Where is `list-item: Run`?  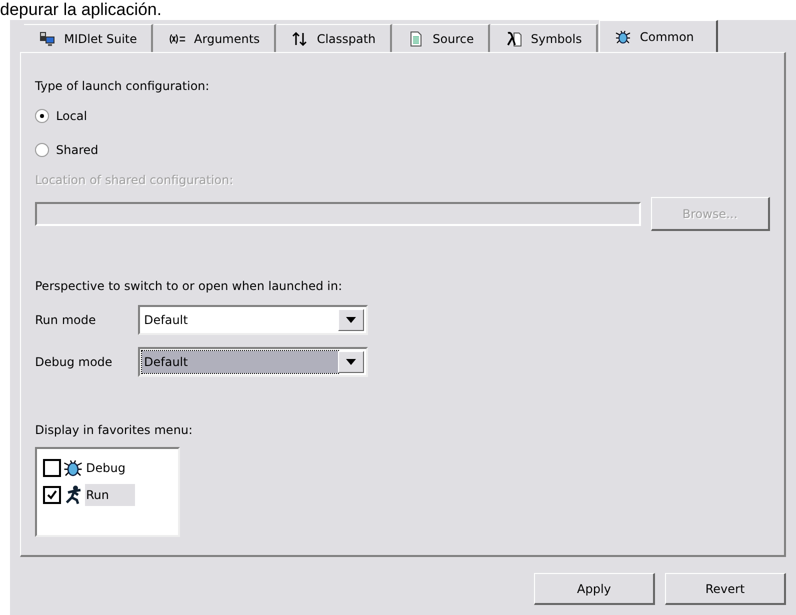
list-item: Run is located at coordinates (110, 495).